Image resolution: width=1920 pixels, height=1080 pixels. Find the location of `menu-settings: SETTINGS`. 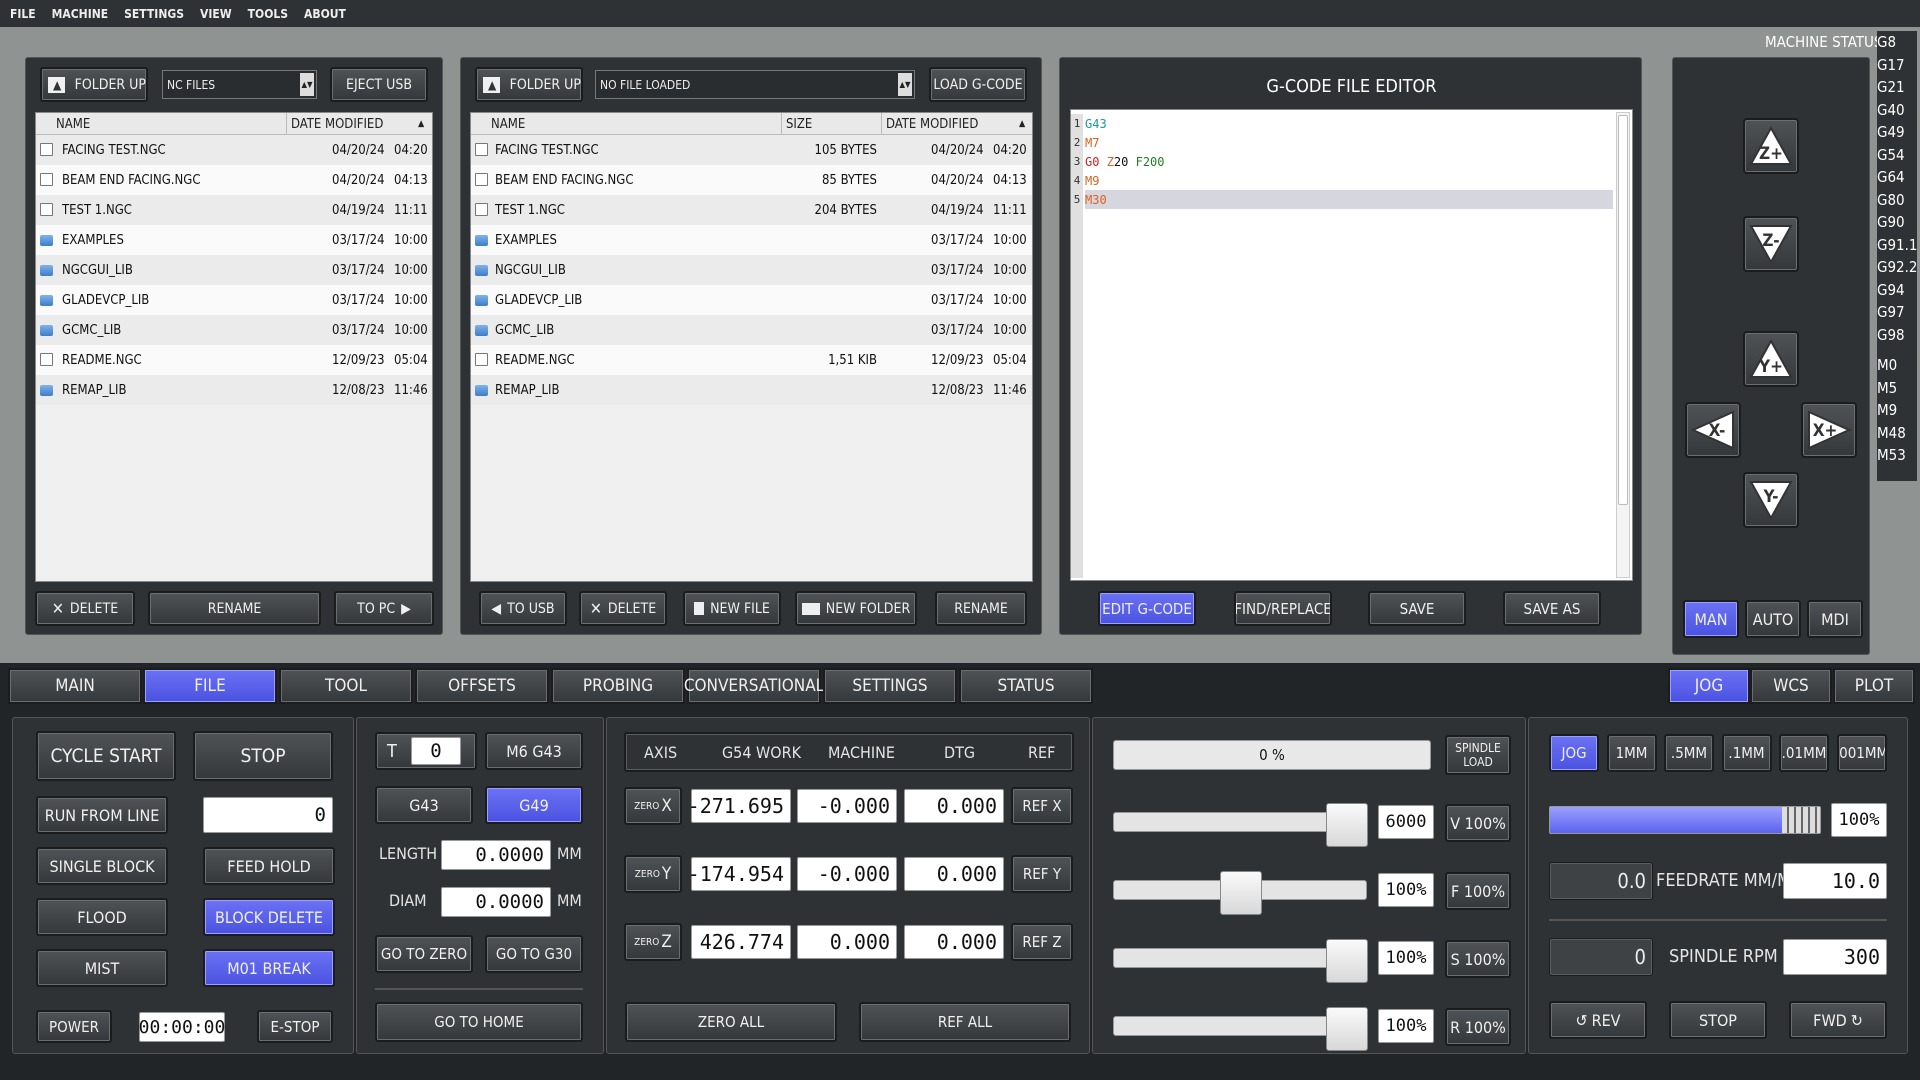

menu-settings: SETTINGS is located at coordinates (154, 14).